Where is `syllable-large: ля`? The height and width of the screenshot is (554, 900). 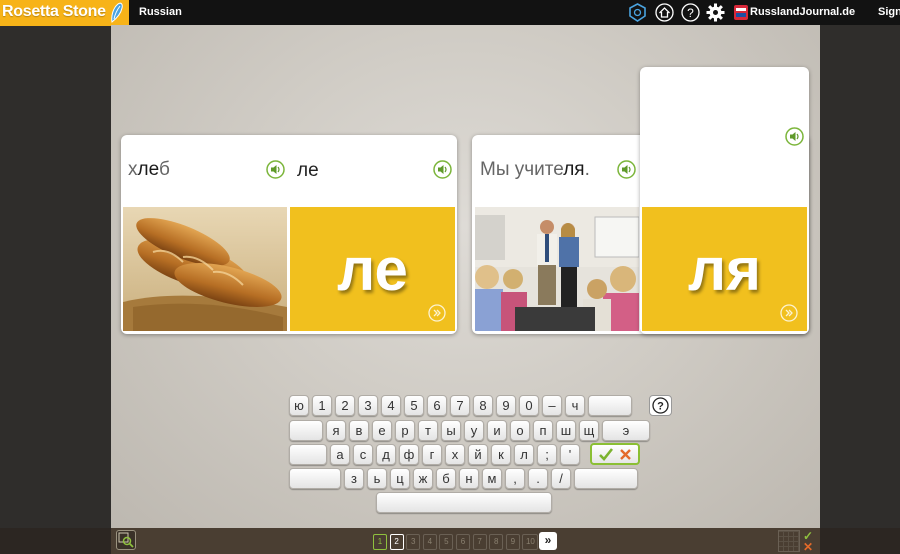
syllable-large: ля is located at coordinates (724, 269).